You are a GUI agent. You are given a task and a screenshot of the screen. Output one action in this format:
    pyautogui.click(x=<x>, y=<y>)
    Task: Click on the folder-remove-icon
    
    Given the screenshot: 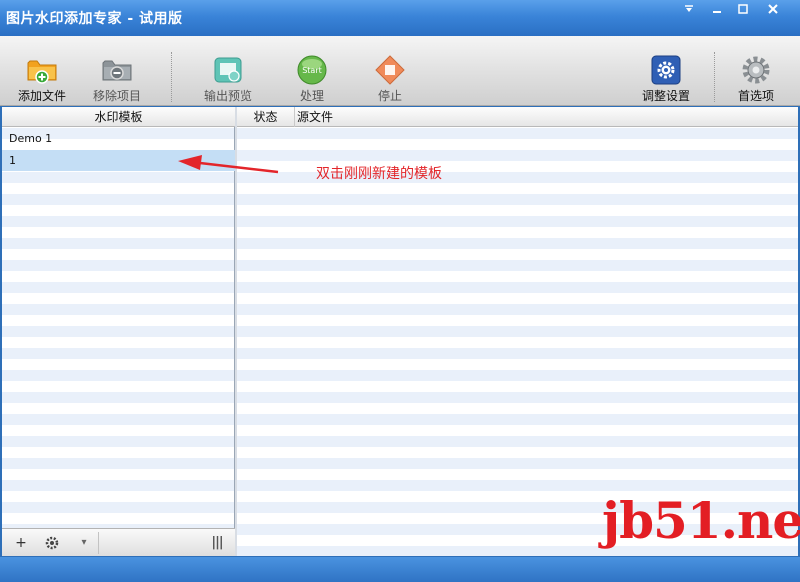 What is the action you would take?
    pyautogui.click(x=117, y=70)
    